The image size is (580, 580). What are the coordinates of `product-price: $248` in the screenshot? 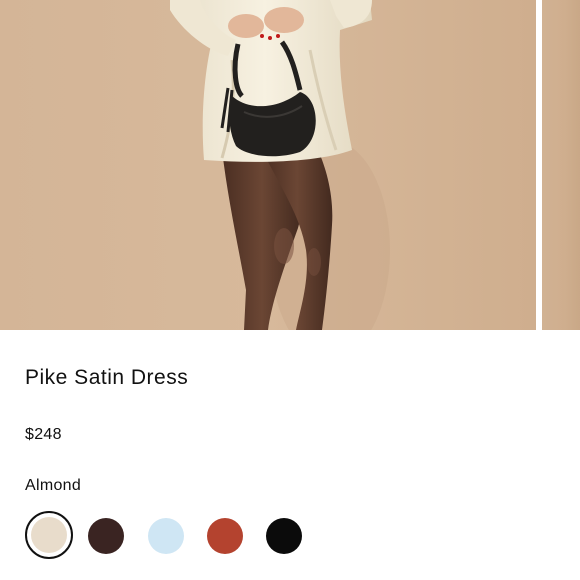 It's located at (43, 434).